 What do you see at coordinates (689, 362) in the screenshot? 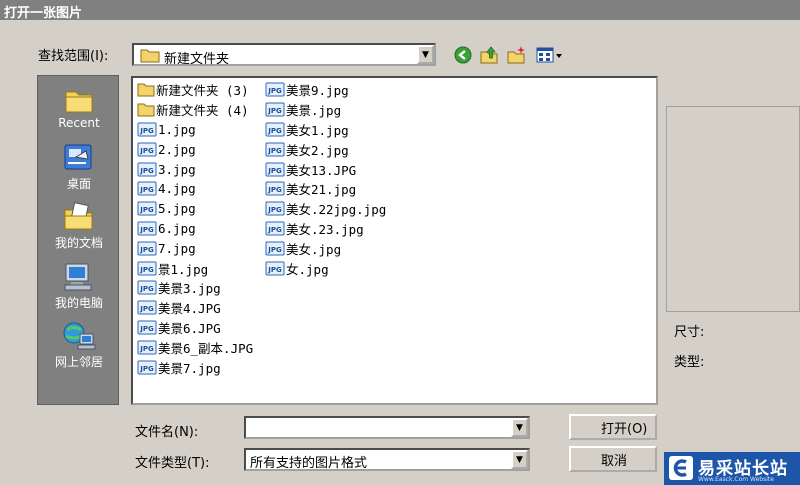
I see `type-label: 类型:` at bounding box center [689, 362].